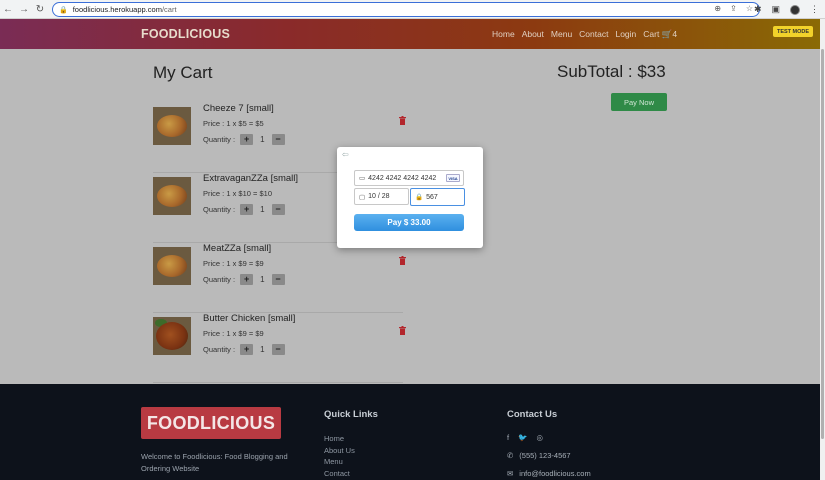  Describe the element at coordinates (758, 9) in the screenshot. I see `extensions-icon: ✱` at that location.